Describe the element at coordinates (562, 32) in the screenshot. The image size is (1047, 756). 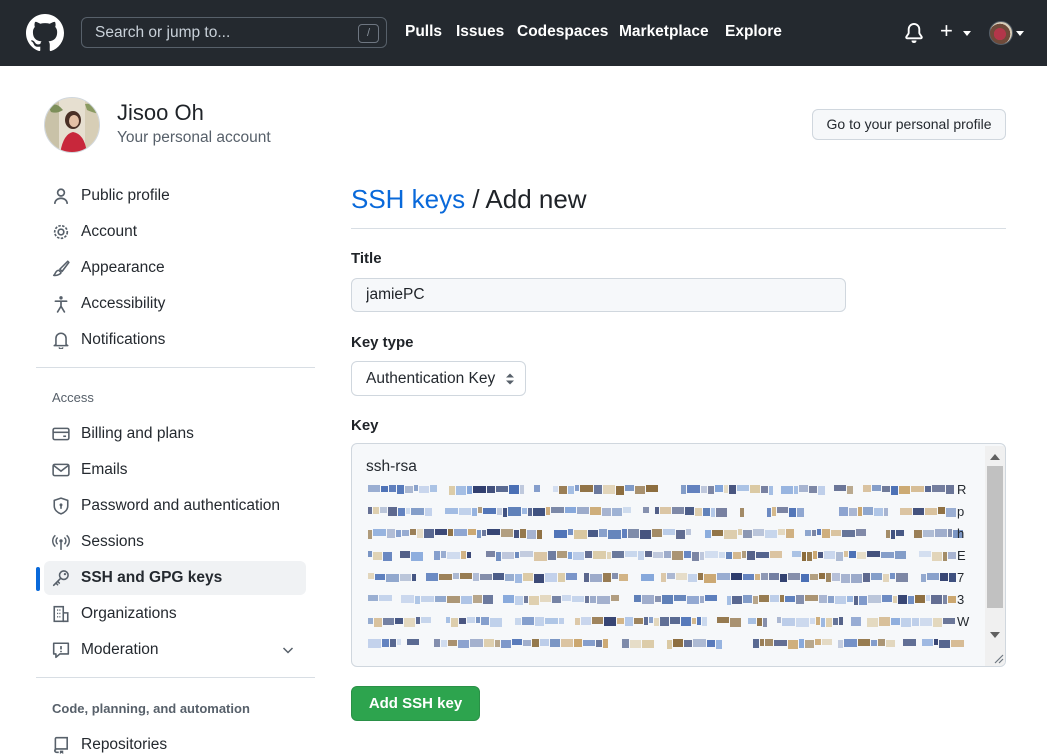
I see `nav-codespaces: Codespaces` at that location.